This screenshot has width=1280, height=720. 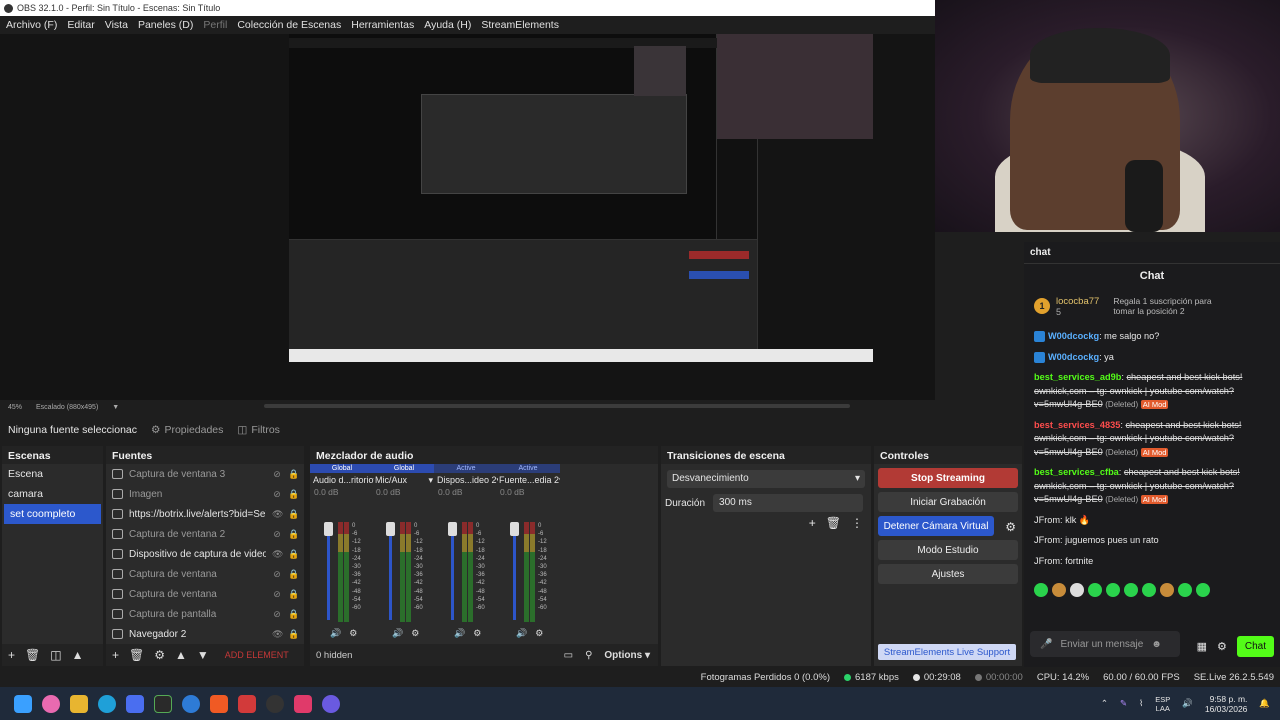 What do you see at coordinates (257, 655) in the screenshot?
I see `add-element-button: ADD ELEMENT` at bounding box center [257, 655].